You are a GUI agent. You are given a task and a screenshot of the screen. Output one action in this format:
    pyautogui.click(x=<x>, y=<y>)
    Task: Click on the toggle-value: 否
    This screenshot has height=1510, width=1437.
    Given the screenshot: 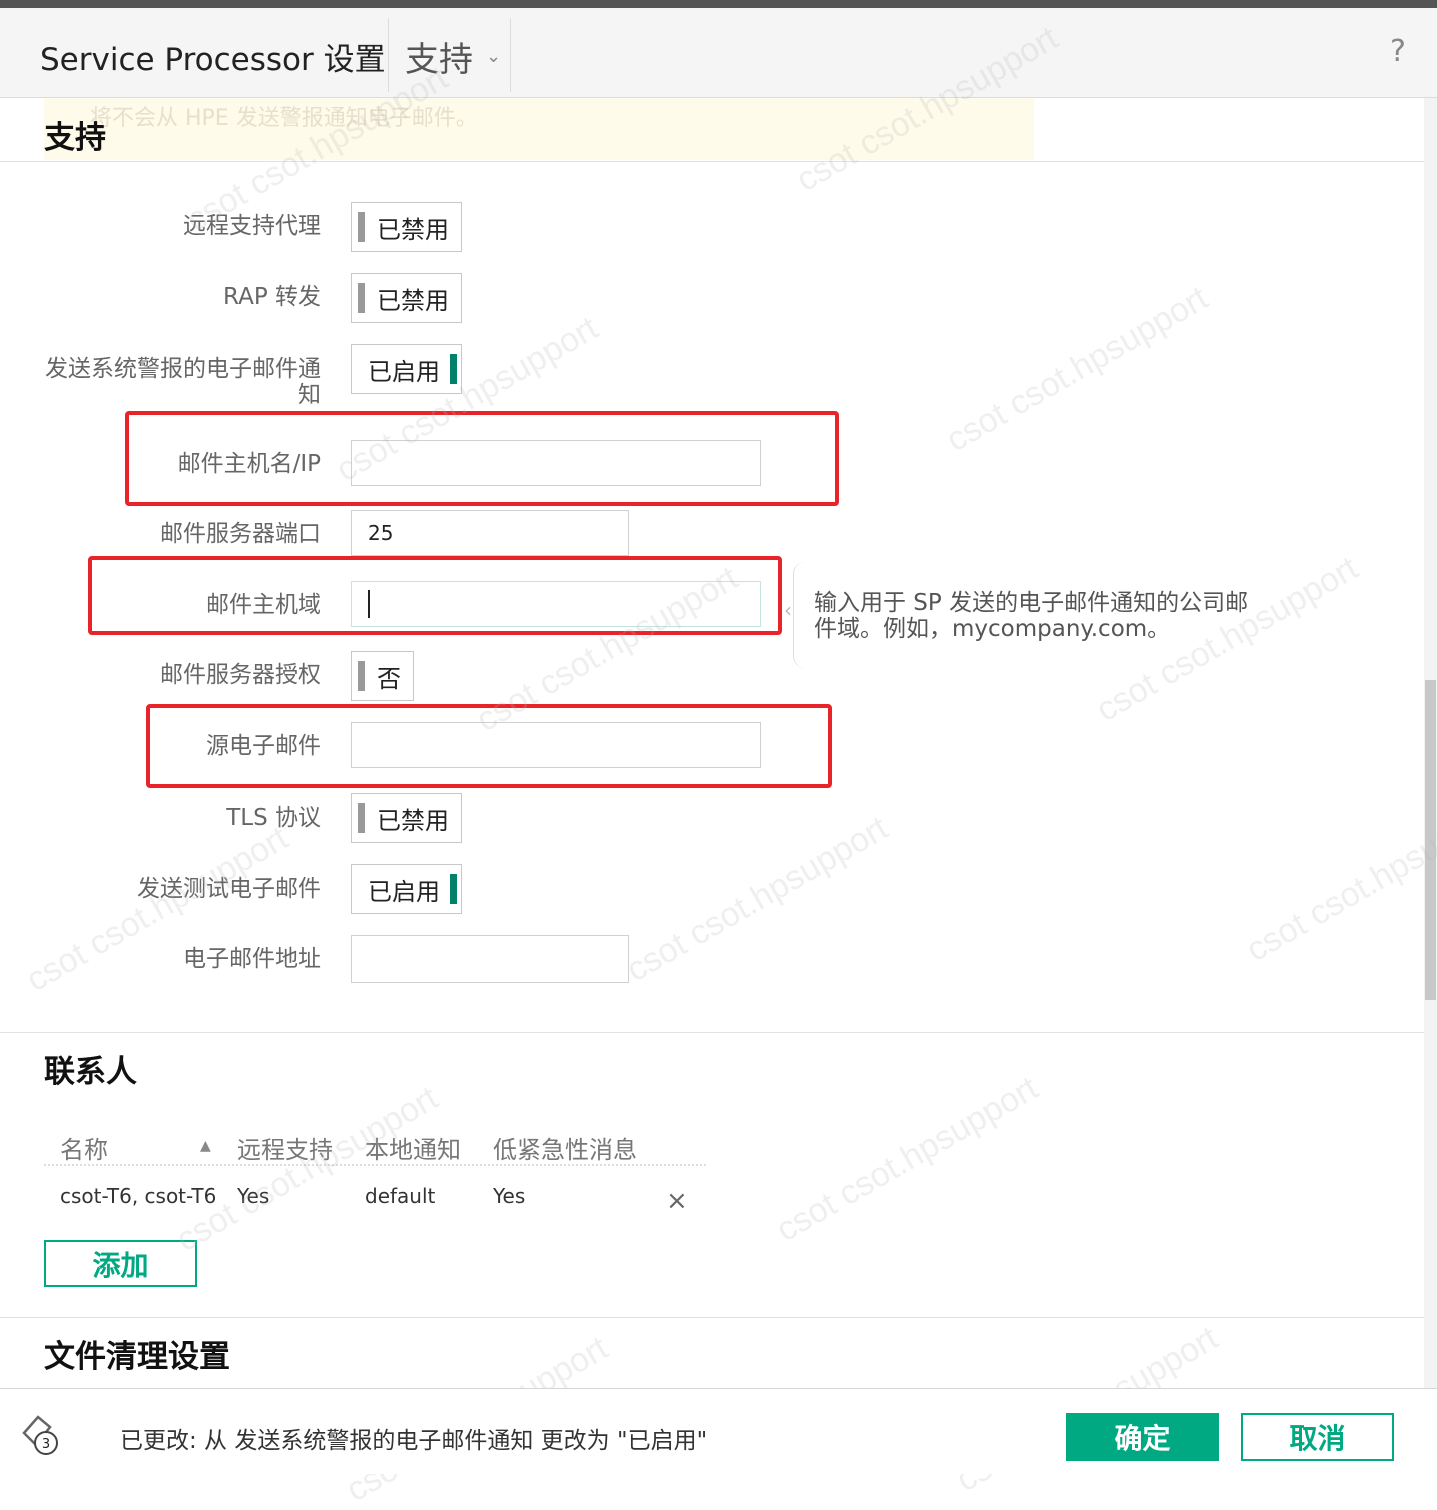 What is the action you would take?
    pyautogui.click(x=389, y=678)
    